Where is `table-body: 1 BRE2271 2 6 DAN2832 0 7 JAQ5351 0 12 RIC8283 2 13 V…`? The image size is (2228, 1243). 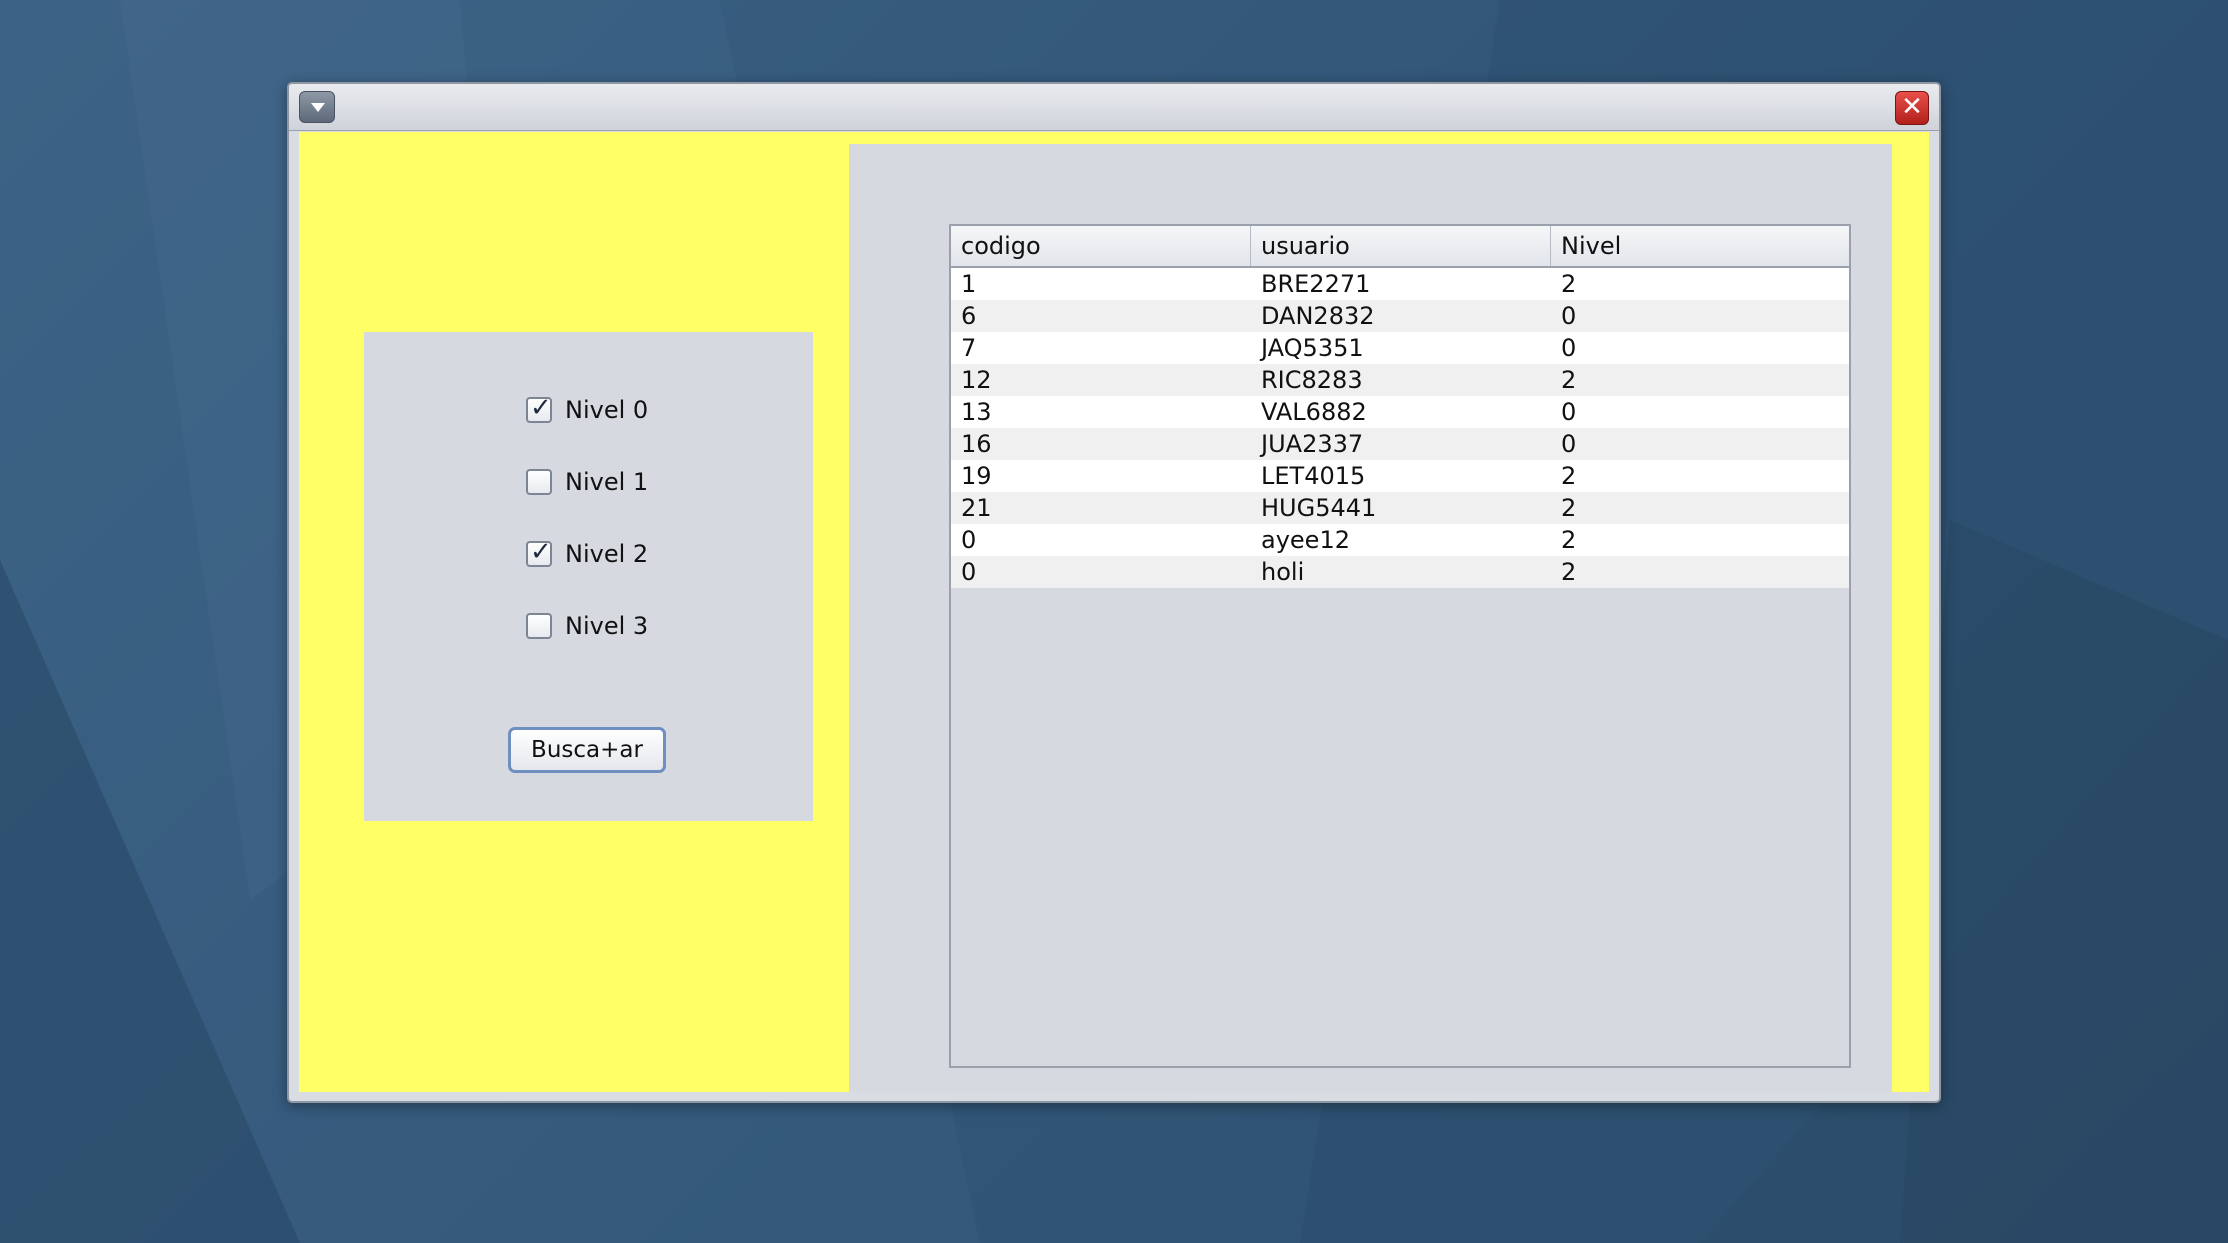 table-body: 1 BRE2271 2 6 DAN2832 0 7 JAQ5351 0 12 RIC8283 2 13 V… is located at coordinates (1400, 428).